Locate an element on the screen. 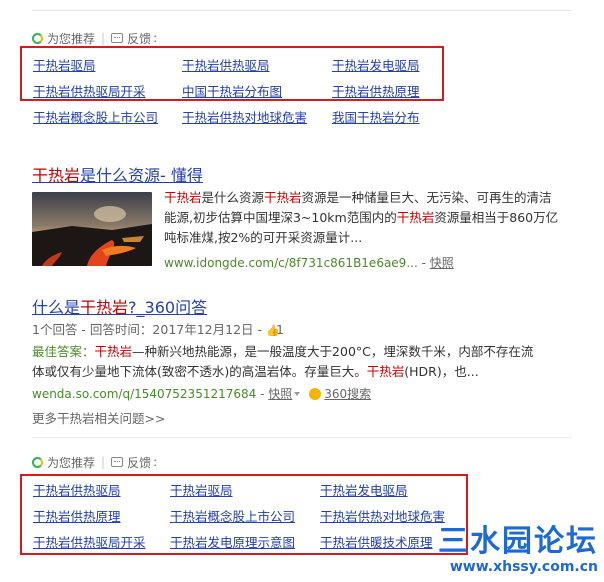  recommend-link: 干热岩发电原理示意图 is located at coordinates (232, 541).